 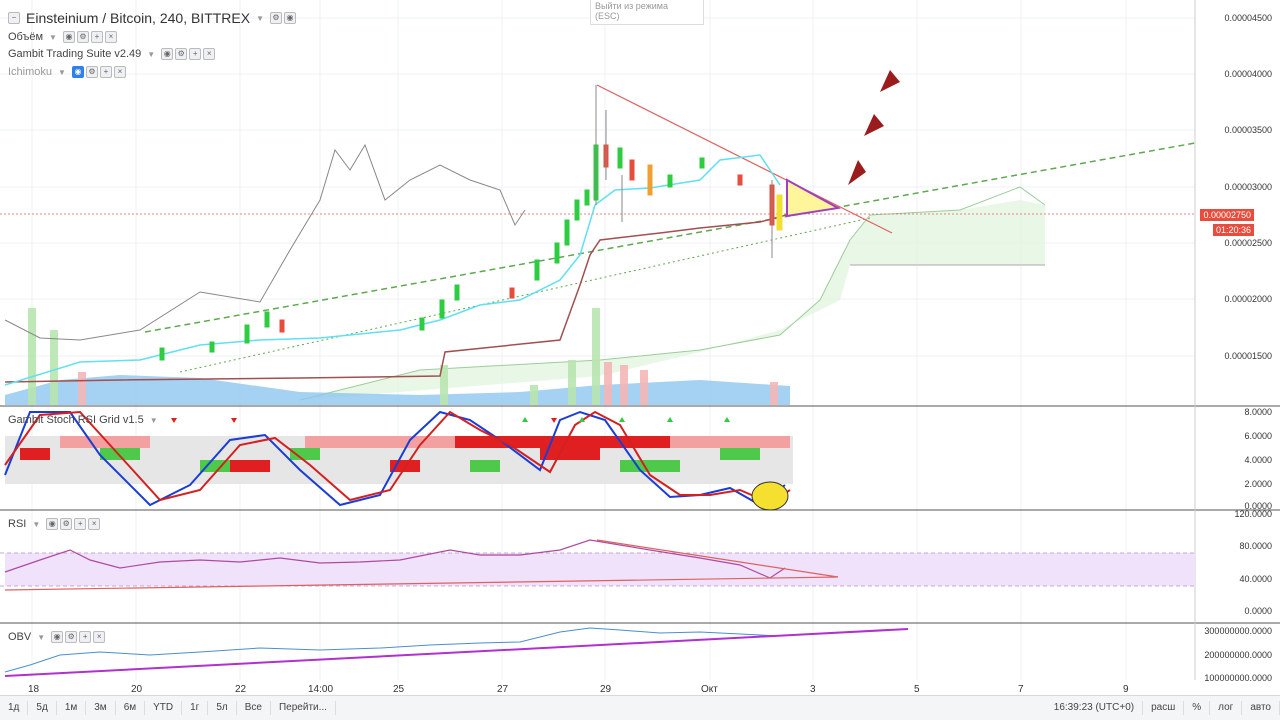 I want to click on symbol-title: Einsteinium / Bitcoin, 240, BITTREX, so click(x=138, y=18).